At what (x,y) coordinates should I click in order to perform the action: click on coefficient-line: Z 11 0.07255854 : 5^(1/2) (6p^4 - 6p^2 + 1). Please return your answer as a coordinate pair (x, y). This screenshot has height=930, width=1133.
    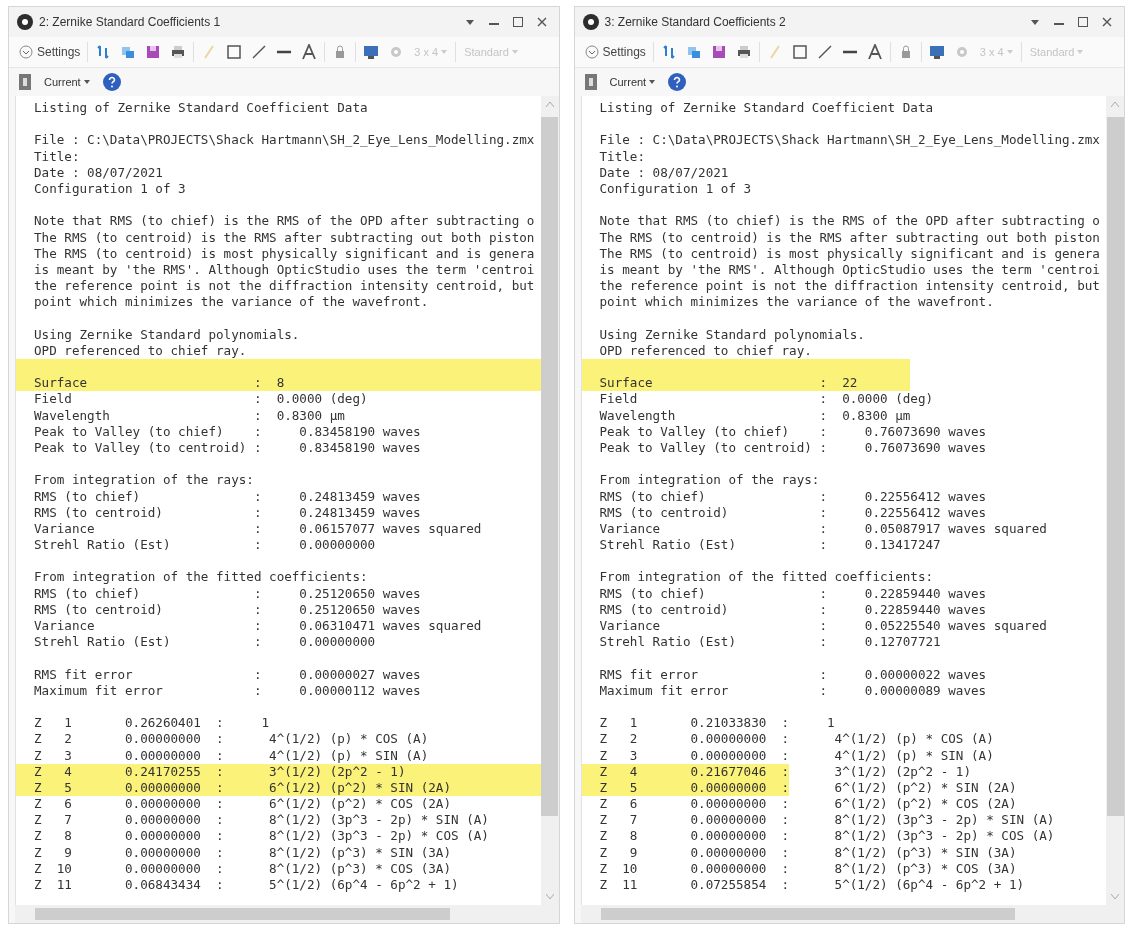
    Looking at the image, I should click on (812, 884).